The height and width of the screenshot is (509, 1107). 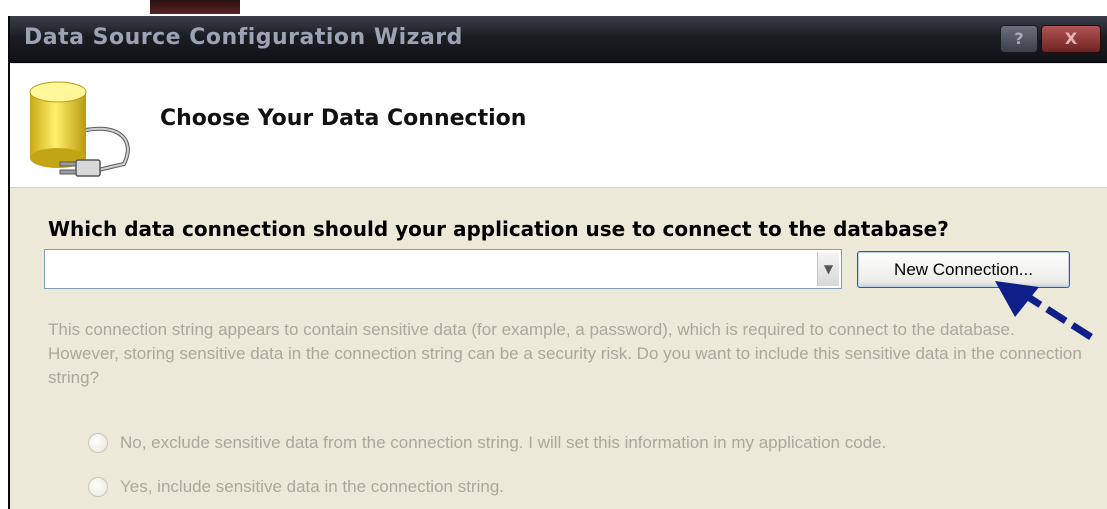 I want to click on chevron-down-icon: ▼, so click(x=828, y=269).